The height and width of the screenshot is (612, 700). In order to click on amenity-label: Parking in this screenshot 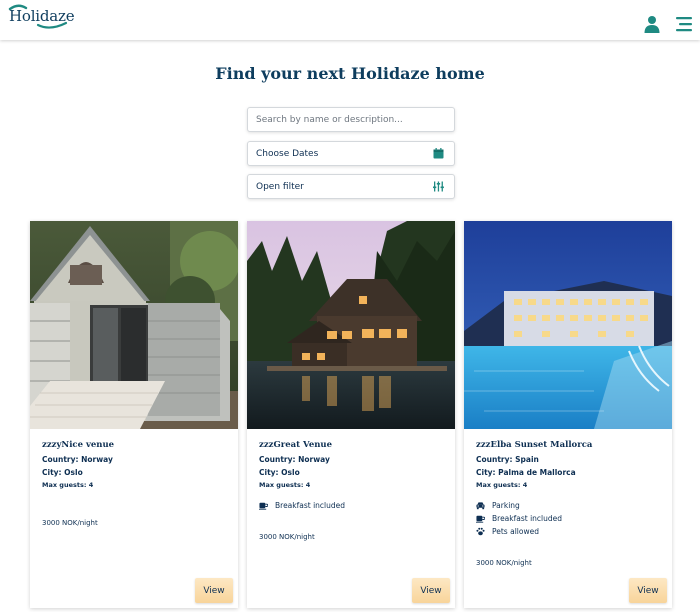, I will do `click(506, 505)`.